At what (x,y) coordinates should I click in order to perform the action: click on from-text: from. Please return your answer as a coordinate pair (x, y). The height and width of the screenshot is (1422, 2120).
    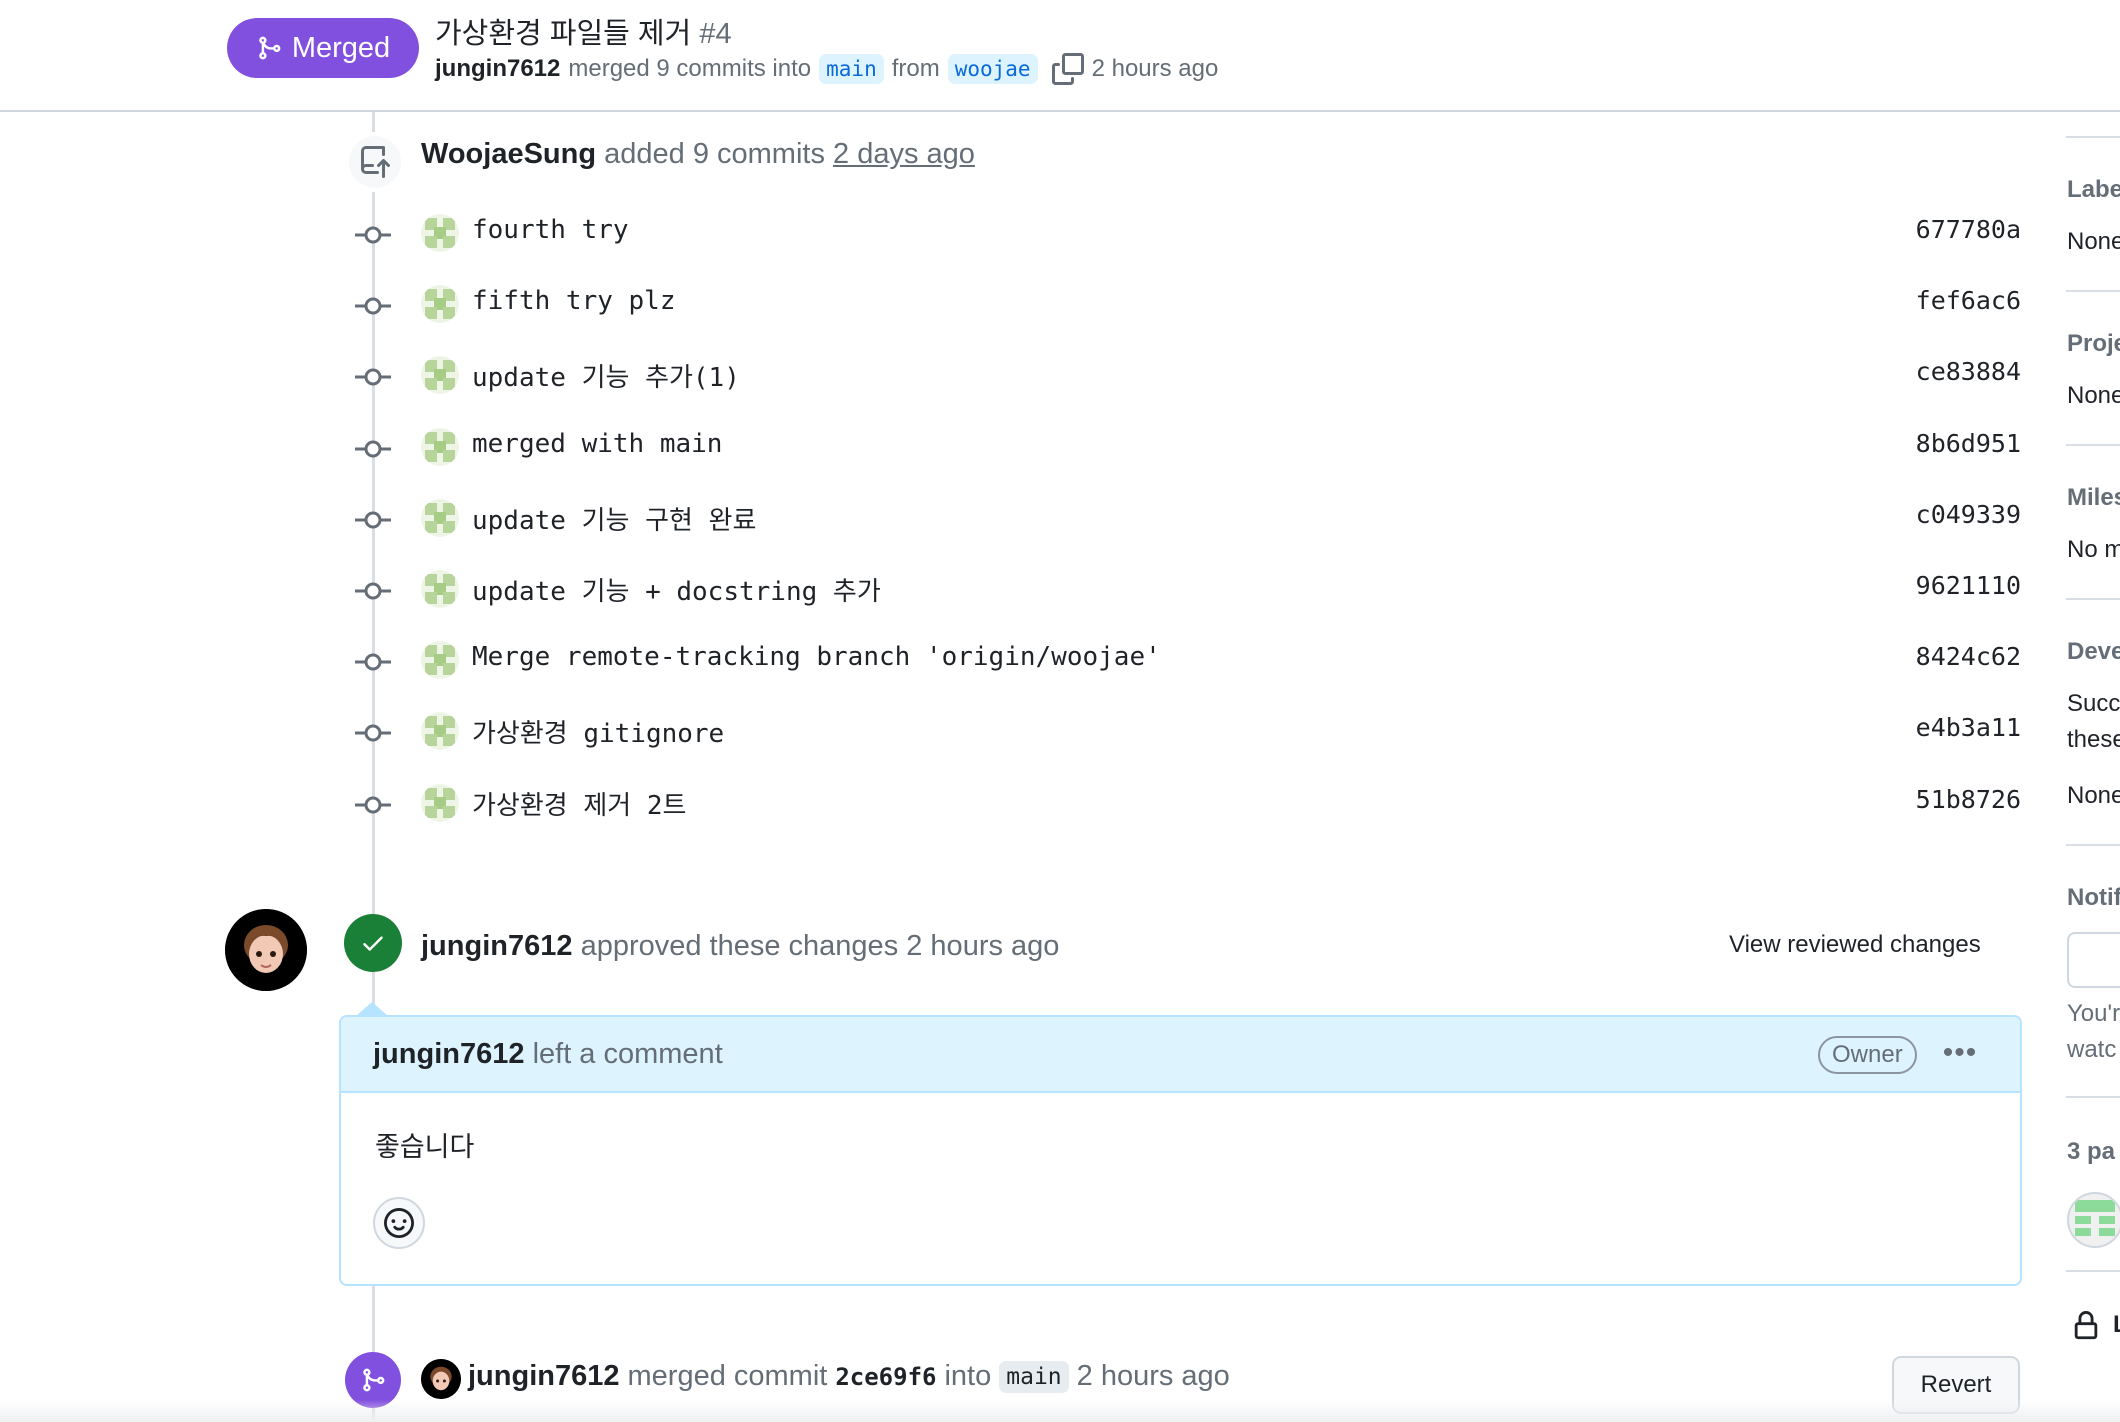
    Looking at the image, I should click on (915, 68).